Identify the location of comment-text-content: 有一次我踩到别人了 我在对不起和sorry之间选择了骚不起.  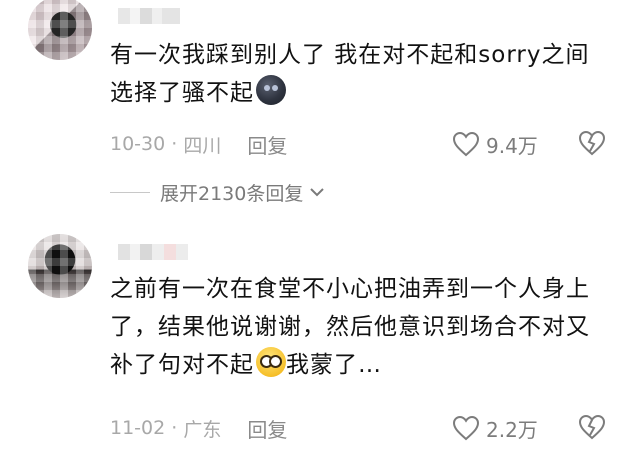
(350, 74).